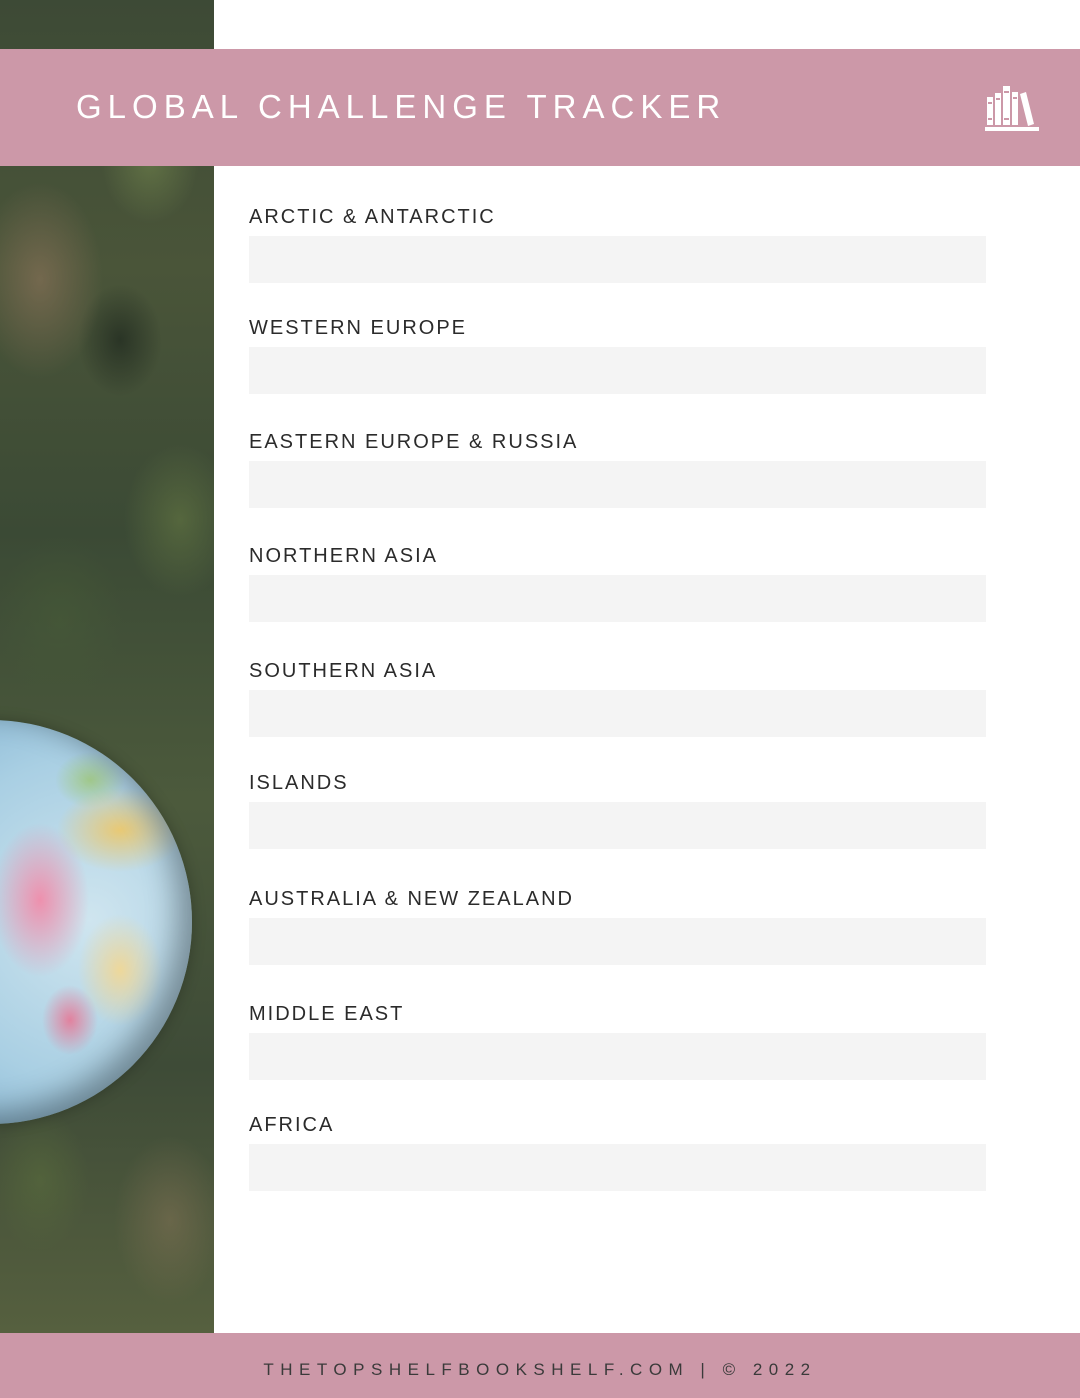 Image resolution: width=1080 pixels, height=1398 pixels. What do you see at coordinates (343, 556) in the screenshot?
I see `region-label: NORTHERN ASIA` at bounding box center [343, 556].